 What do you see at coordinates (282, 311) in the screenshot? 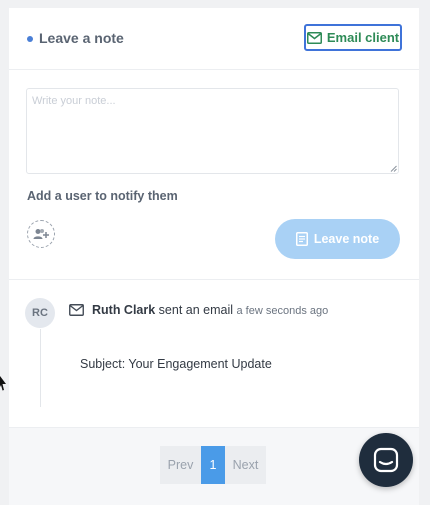
I see `activity-timestamp: a few seconds ago` at bounding box center [282, 311].